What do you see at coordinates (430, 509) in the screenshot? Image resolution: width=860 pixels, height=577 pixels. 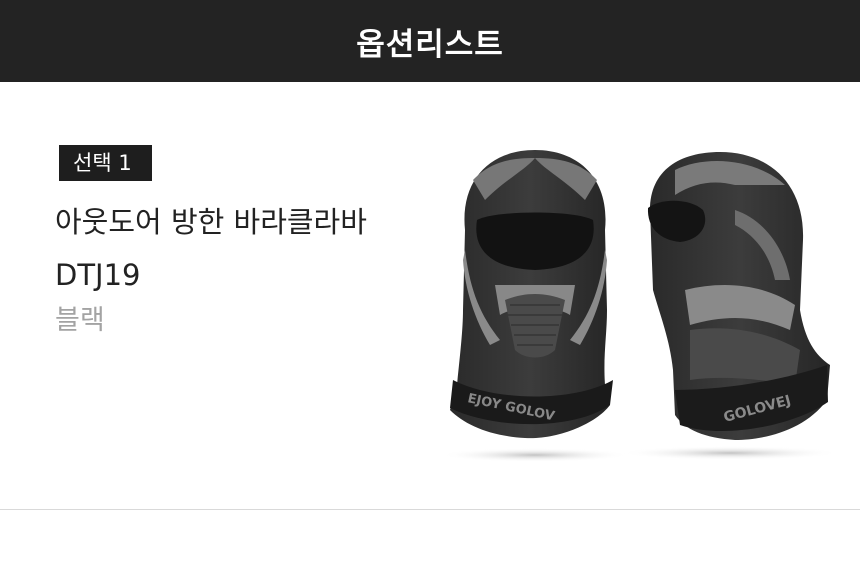 I see `divider` at bounding box center [430, 509].